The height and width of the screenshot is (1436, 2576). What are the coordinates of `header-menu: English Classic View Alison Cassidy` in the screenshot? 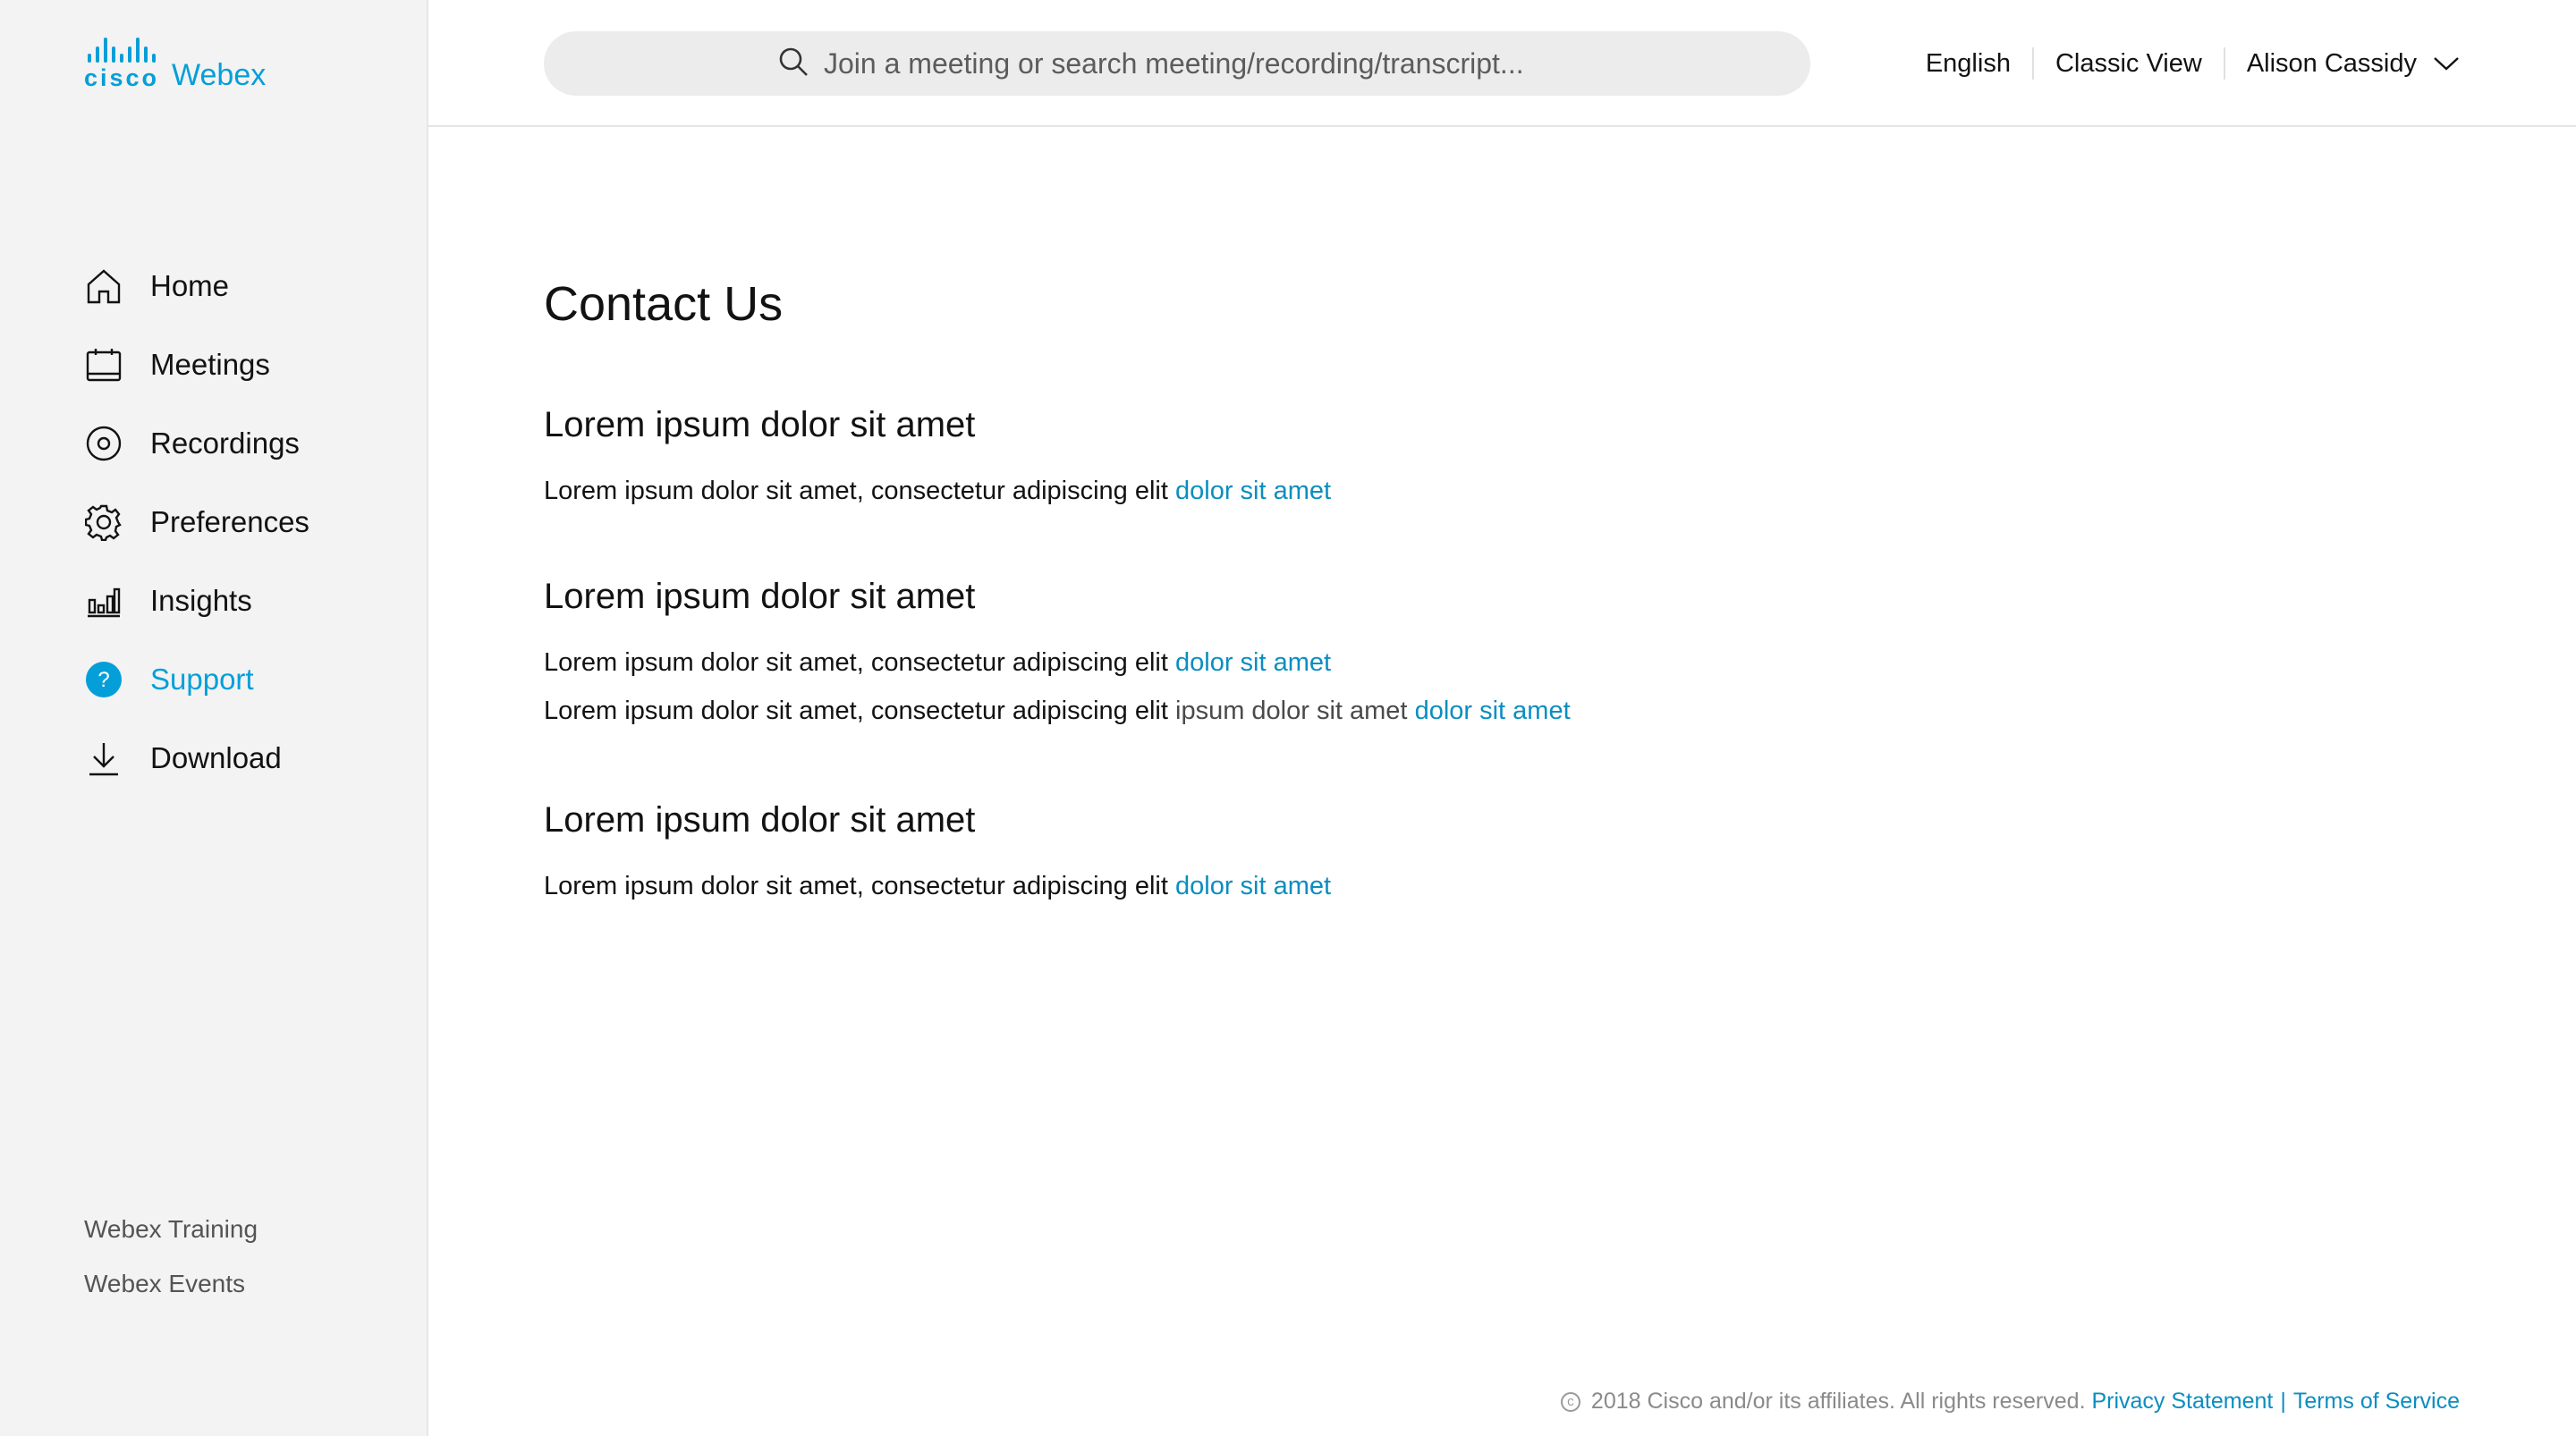 It's located at (2182, 63).